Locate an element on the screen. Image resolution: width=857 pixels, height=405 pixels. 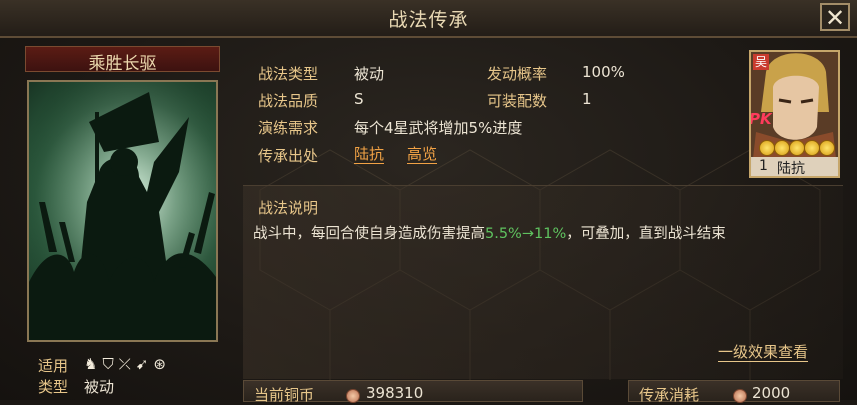
warrior-silhouette-art is located at coordinates (122, 211).